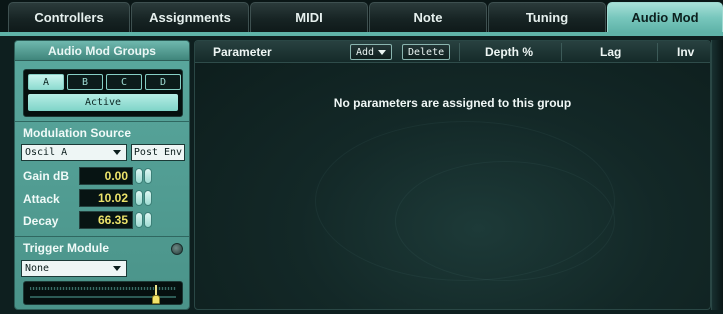  I want to click on decay-label: Decay, so click(41, 221).